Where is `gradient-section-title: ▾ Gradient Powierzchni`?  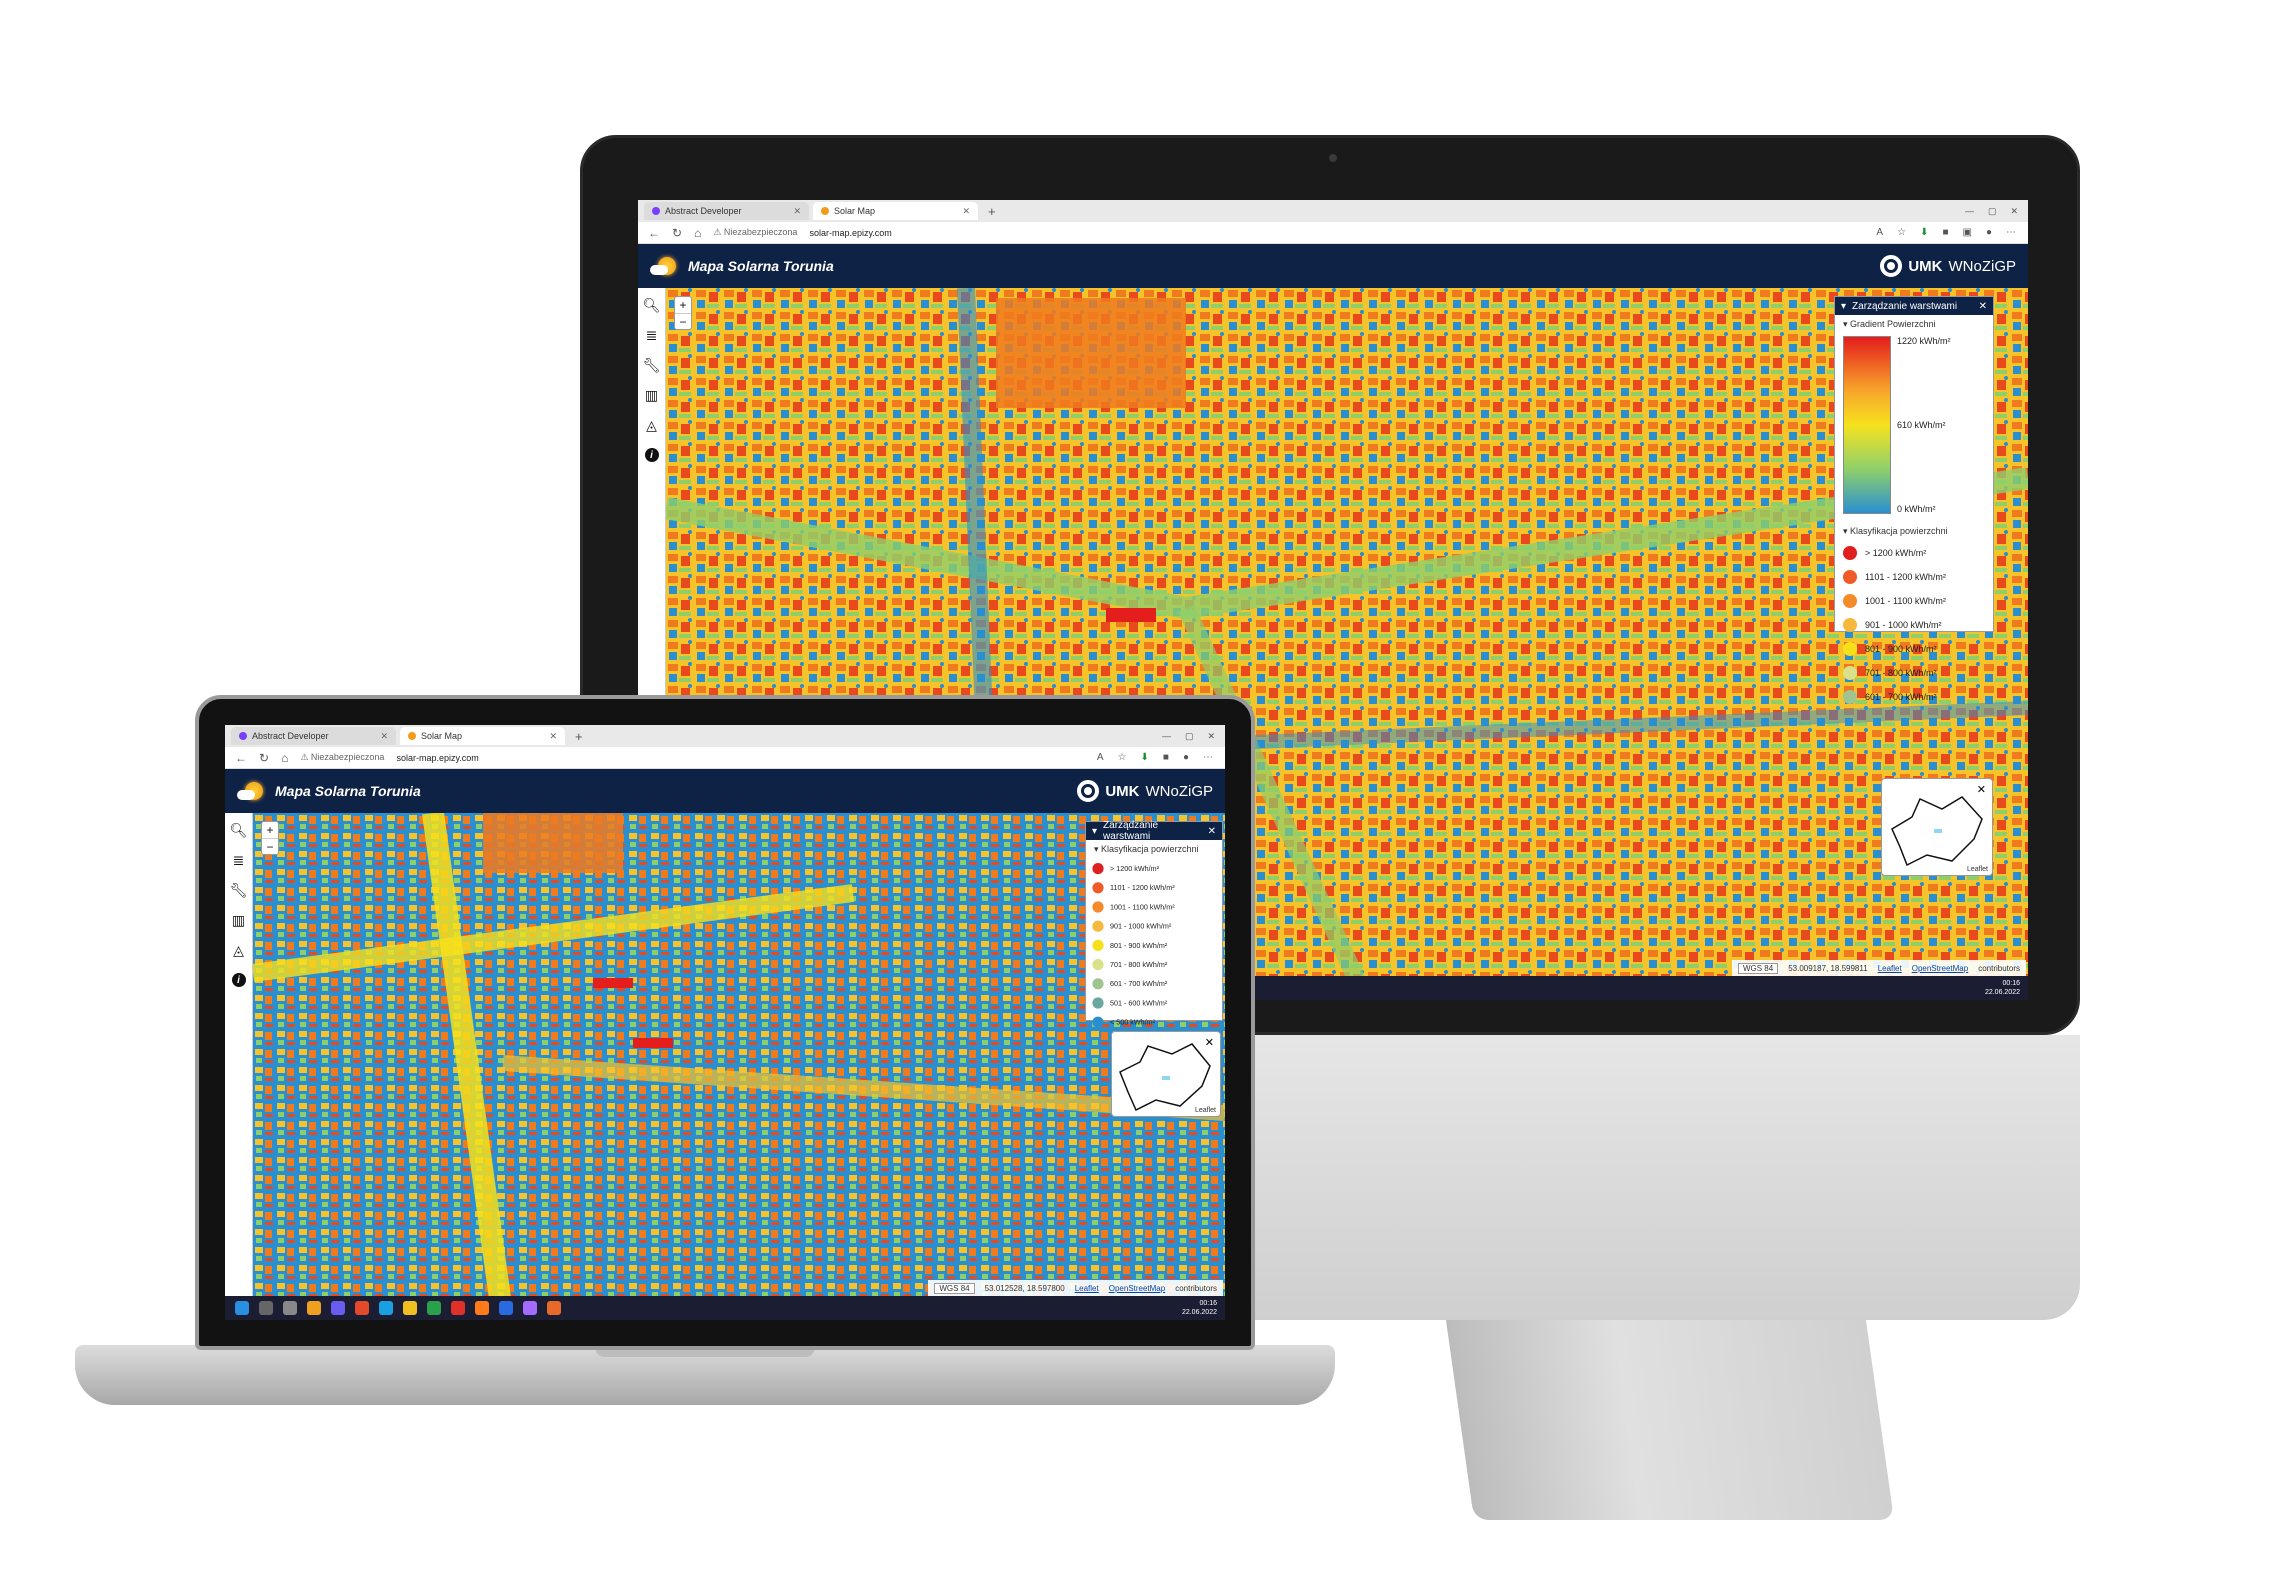
gradient-section-title: ▾ Gradient Powierzchni is located at coordinates (1914, 324).